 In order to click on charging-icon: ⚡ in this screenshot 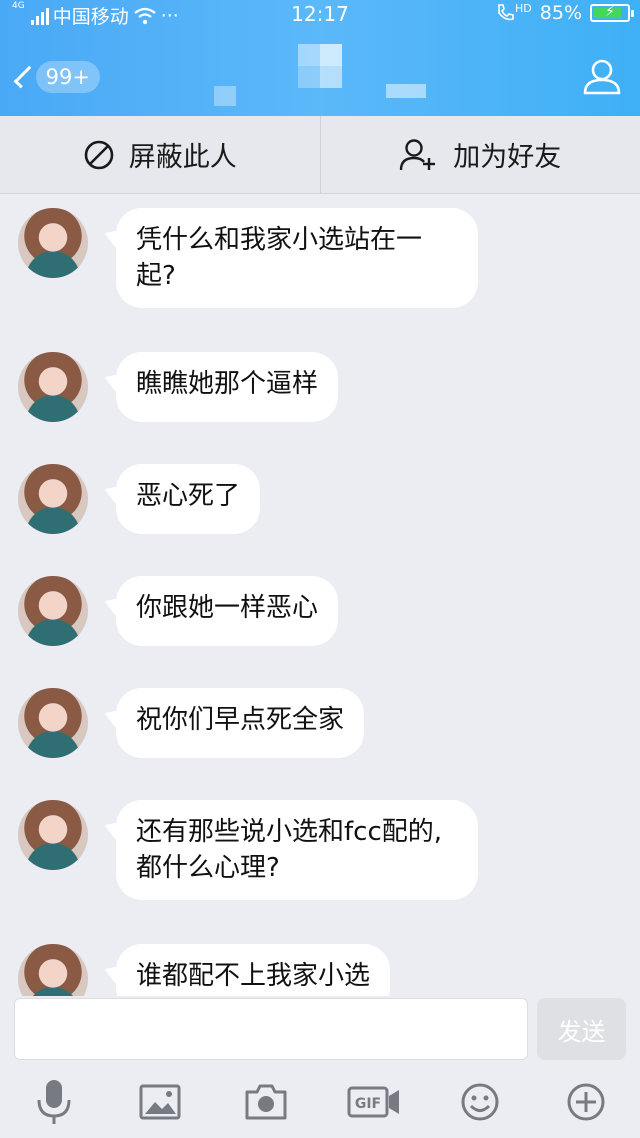, I will do `click(610, 12)`.